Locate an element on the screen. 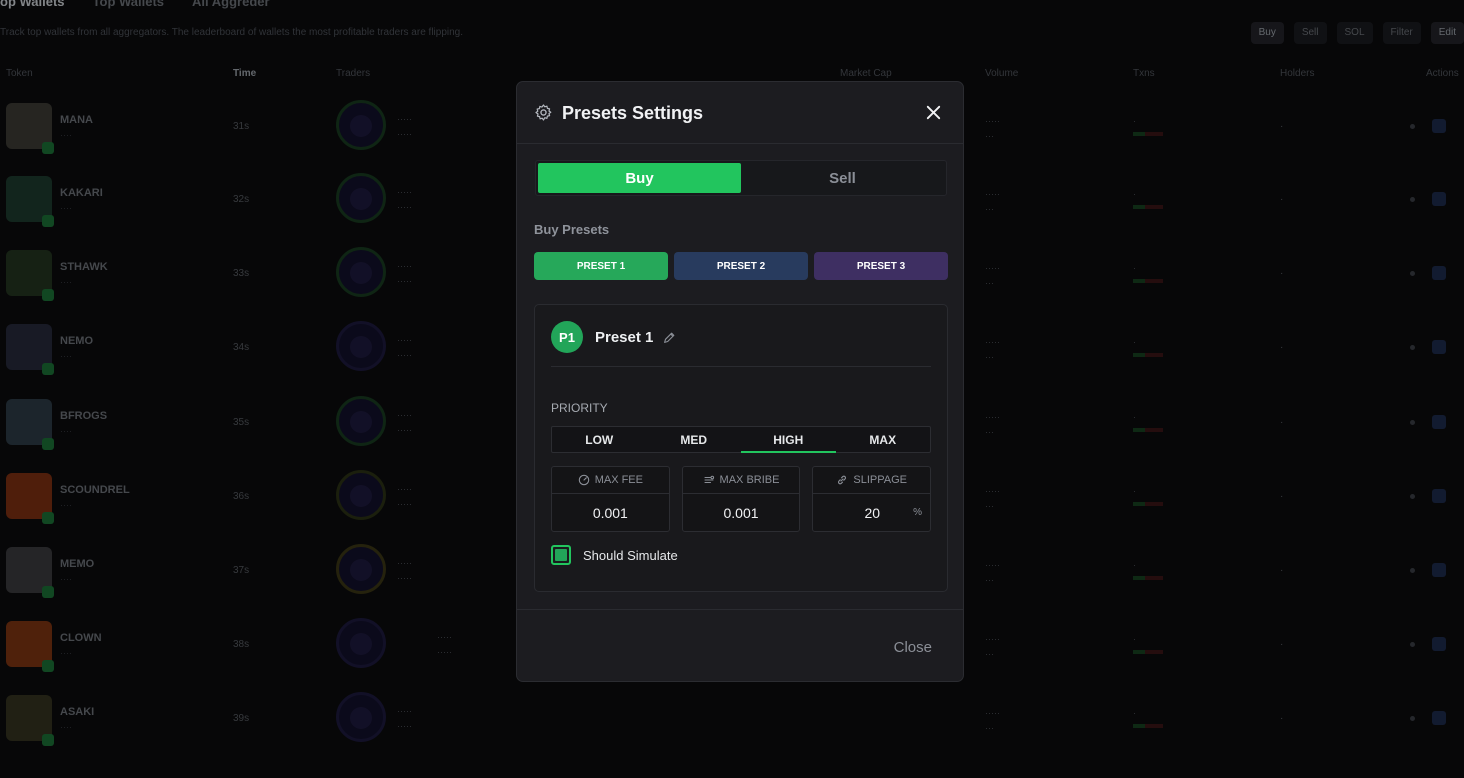 The height and width of the screenshot is (778, 1464). checkbox-check is located at coordinates (561, 555).